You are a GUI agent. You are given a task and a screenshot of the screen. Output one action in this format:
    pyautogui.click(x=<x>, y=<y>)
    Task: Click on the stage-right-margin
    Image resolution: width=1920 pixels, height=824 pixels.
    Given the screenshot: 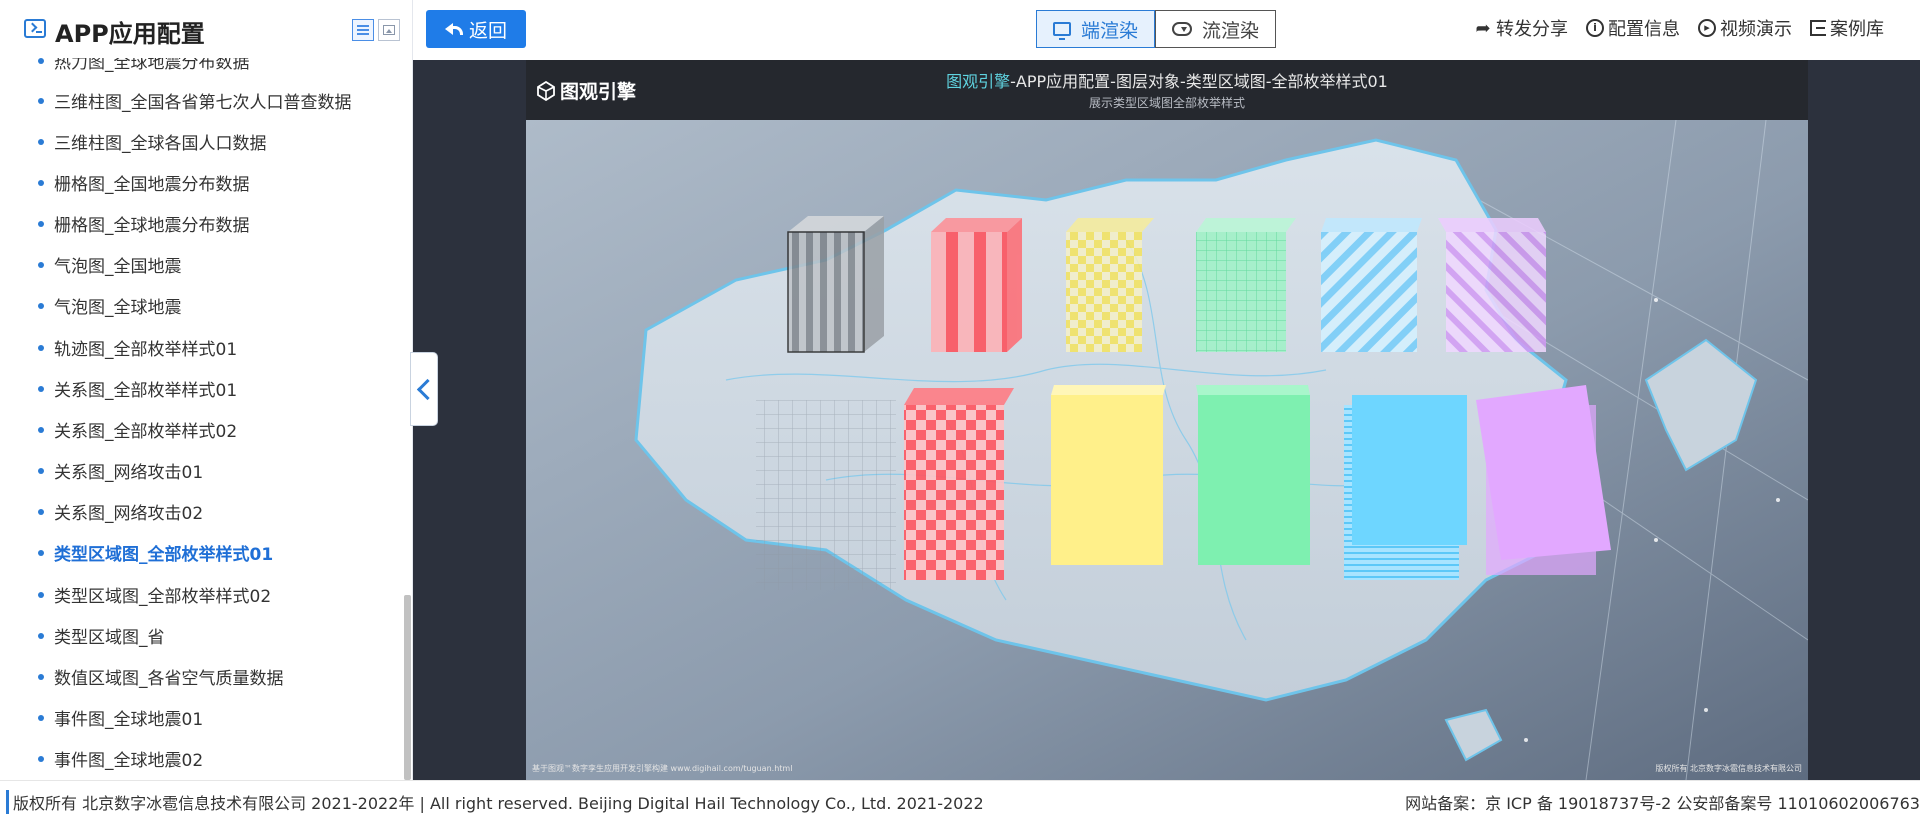 What is the action you would take?
    pyautogui.click(x=1864, y=420)
    